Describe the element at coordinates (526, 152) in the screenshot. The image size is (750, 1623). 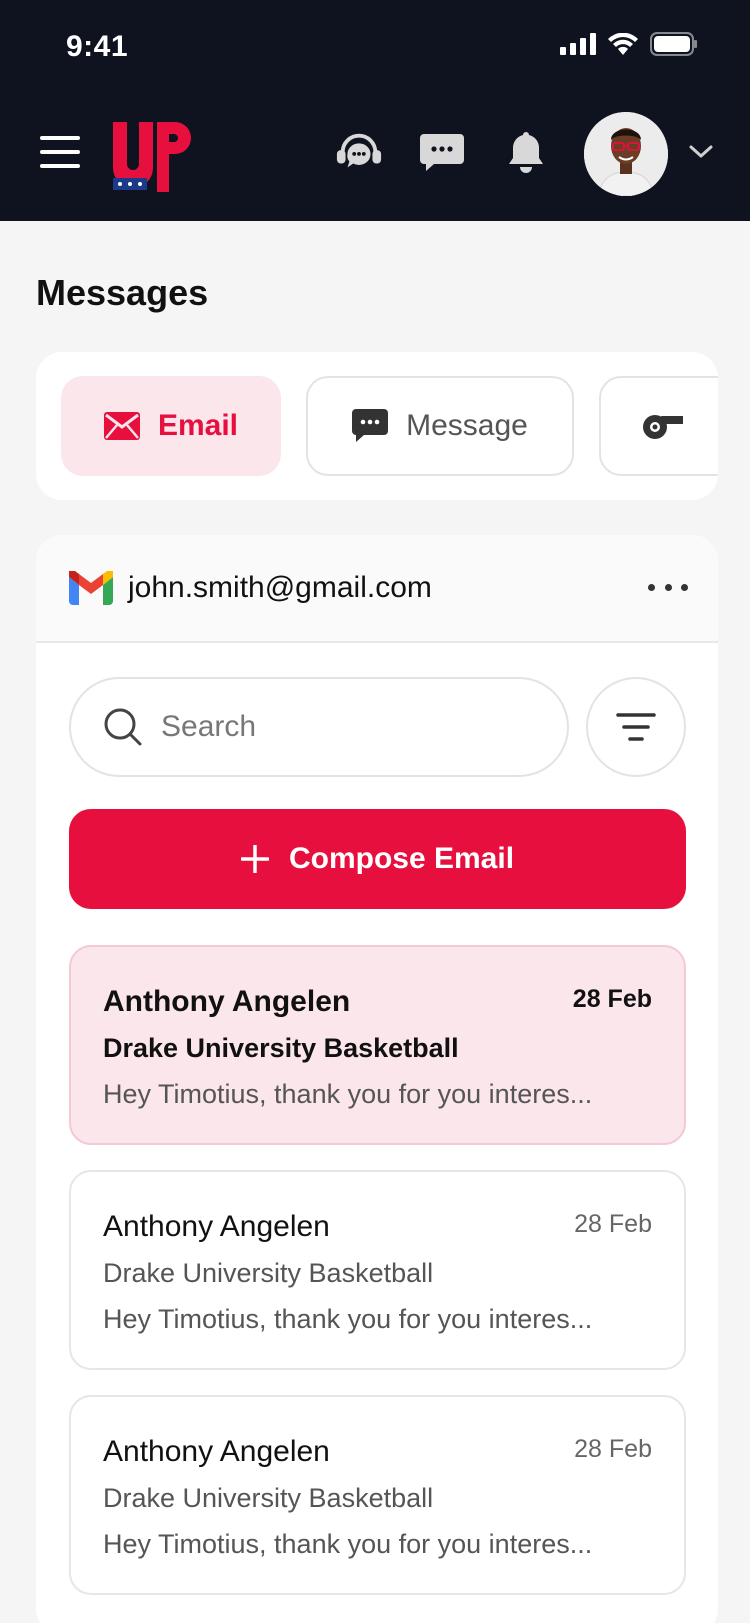
I see `bell-icon` at that location.